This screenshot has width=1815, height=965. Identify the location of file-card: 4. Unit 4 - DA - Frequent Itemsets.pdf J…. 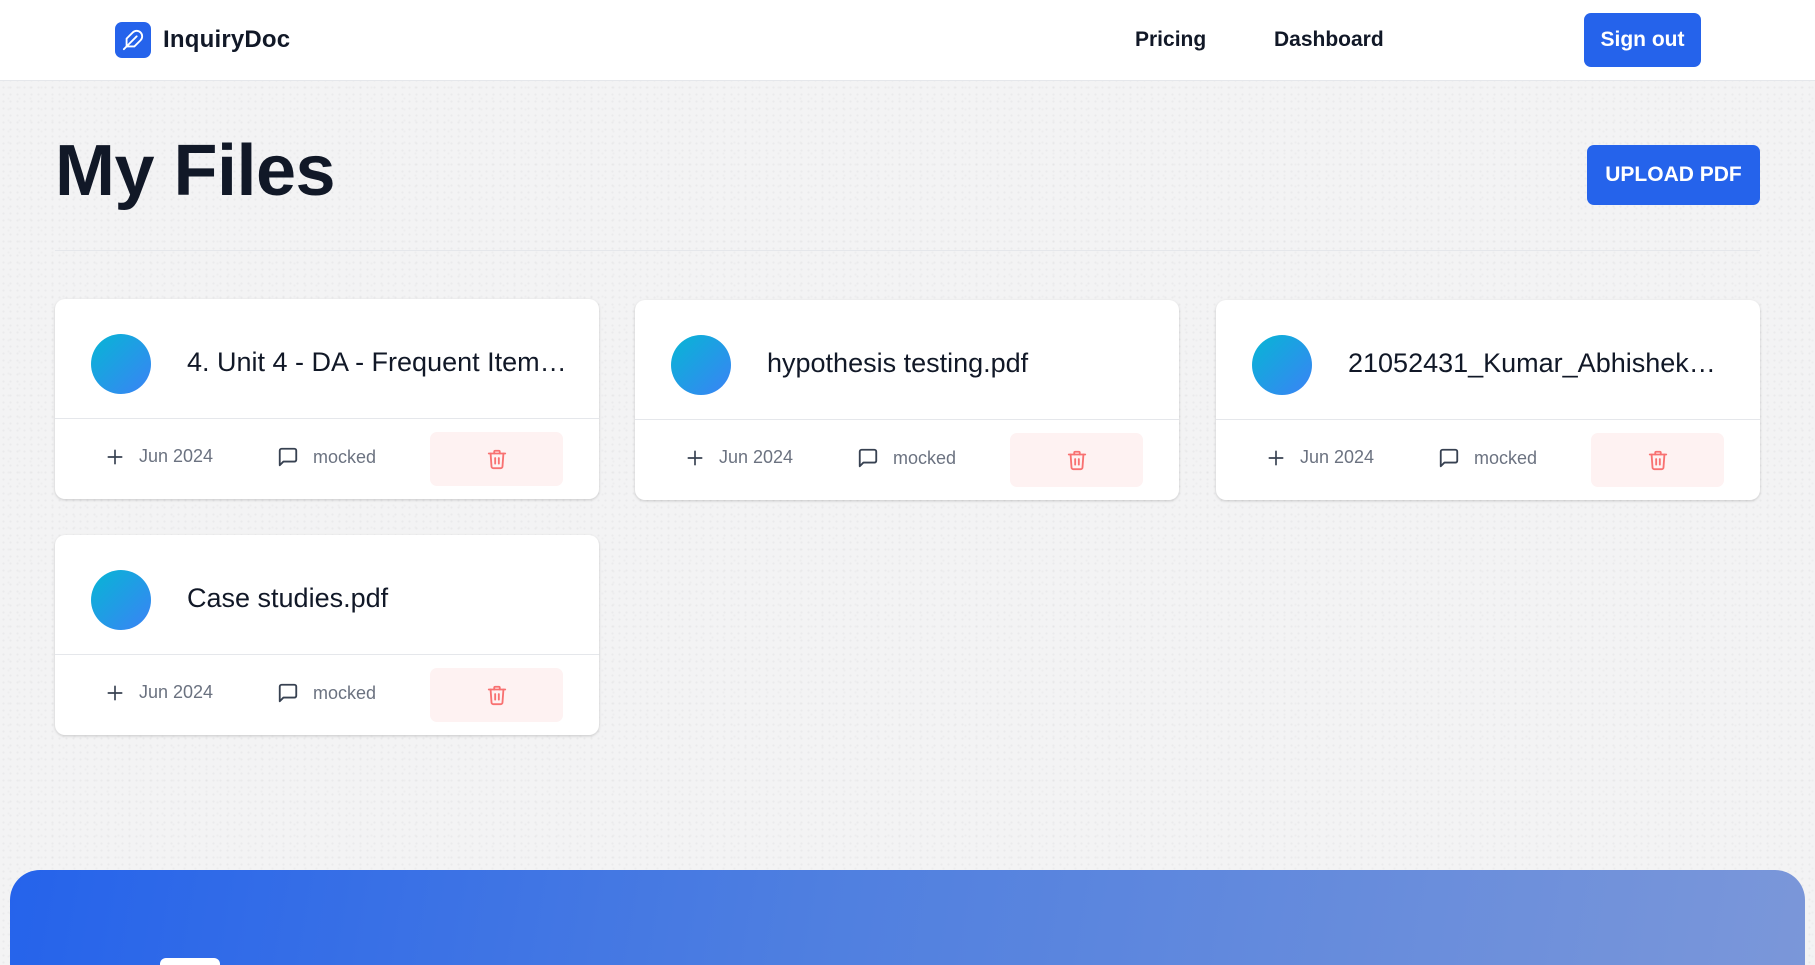
(327, 399).